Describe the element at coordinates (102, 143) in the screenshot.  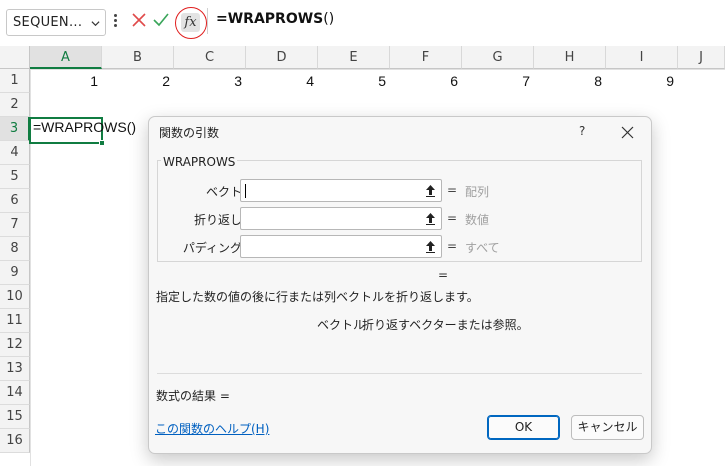
I see `fill-handle` at that location.